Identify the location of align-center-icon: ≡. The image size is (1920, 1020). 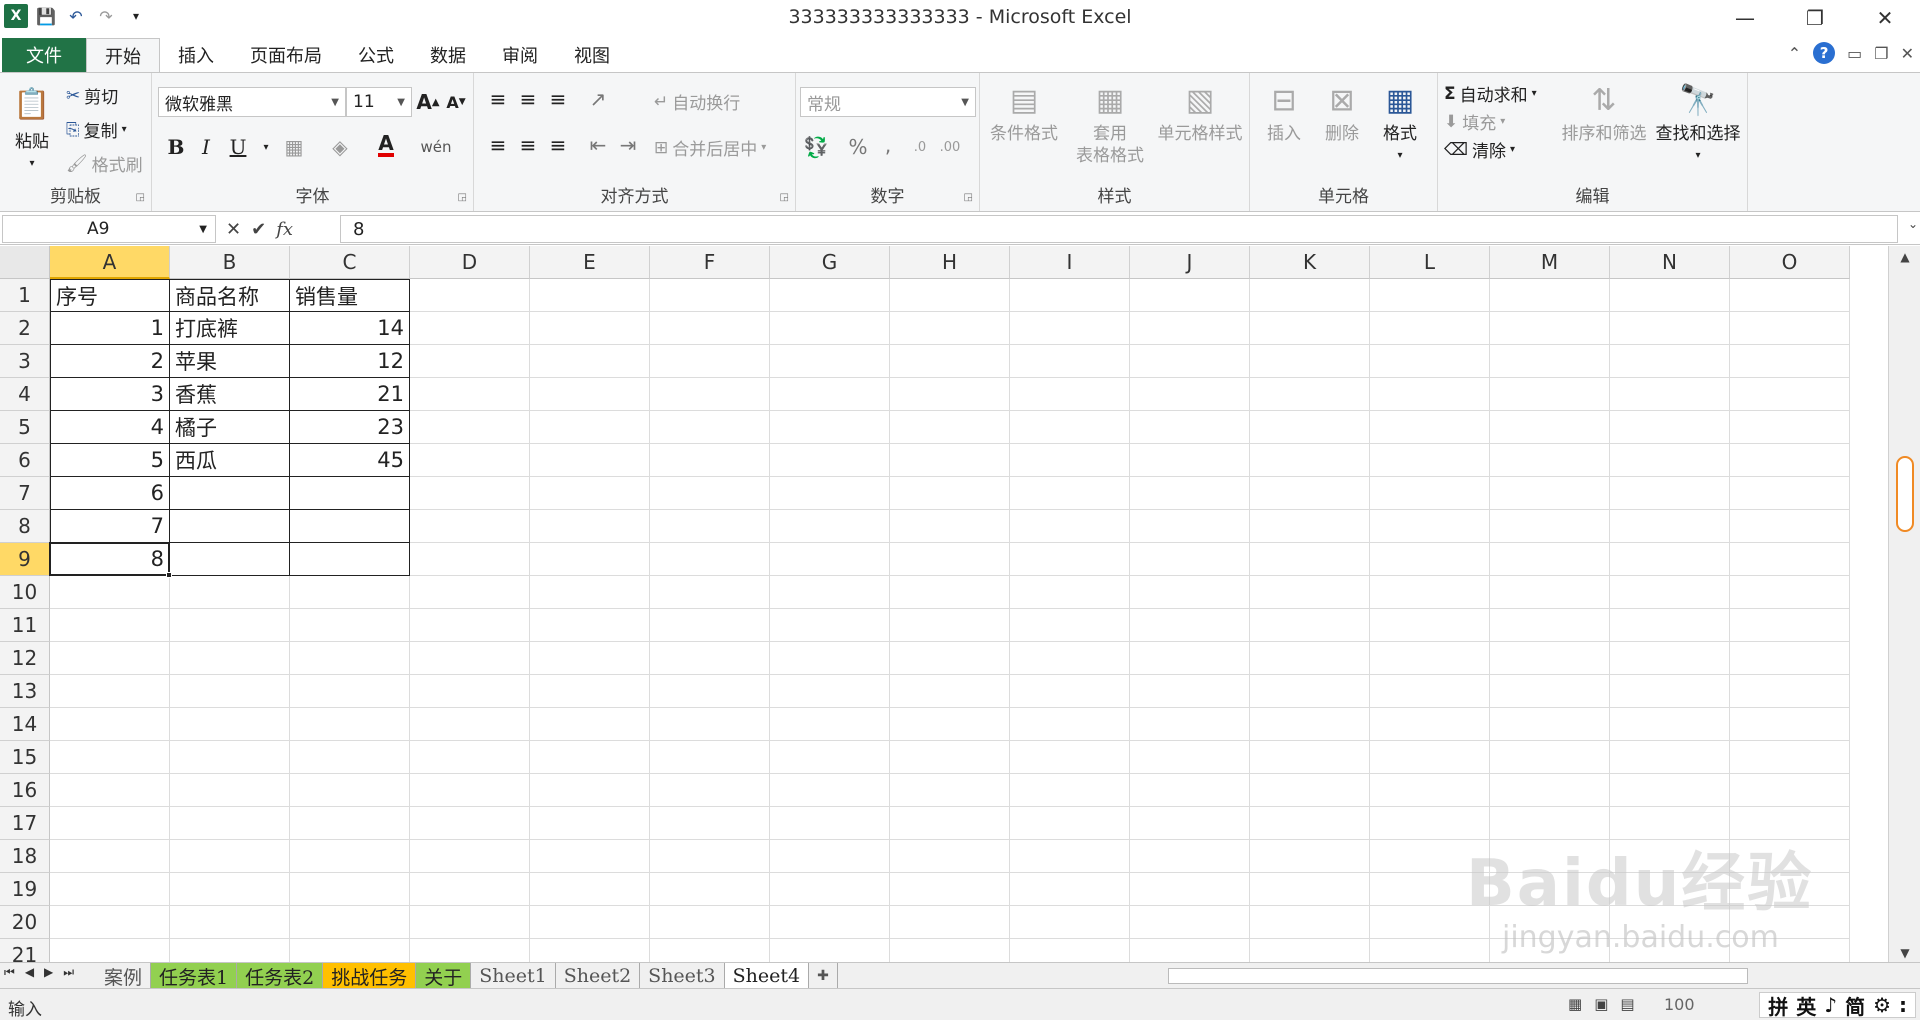
(528, 145).